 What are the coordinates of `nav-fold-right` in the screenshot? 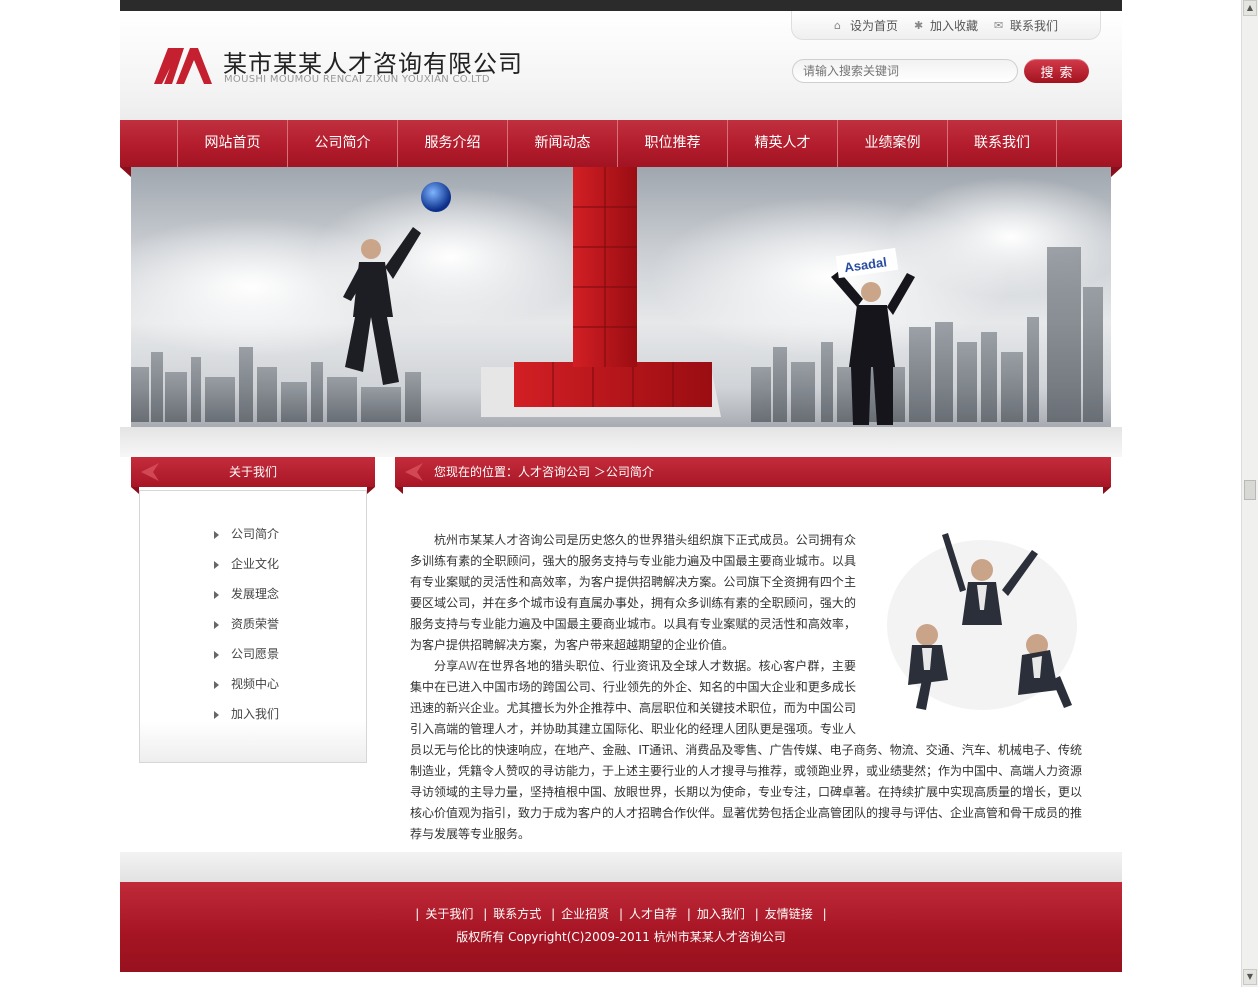 It's located at (1116, 172).